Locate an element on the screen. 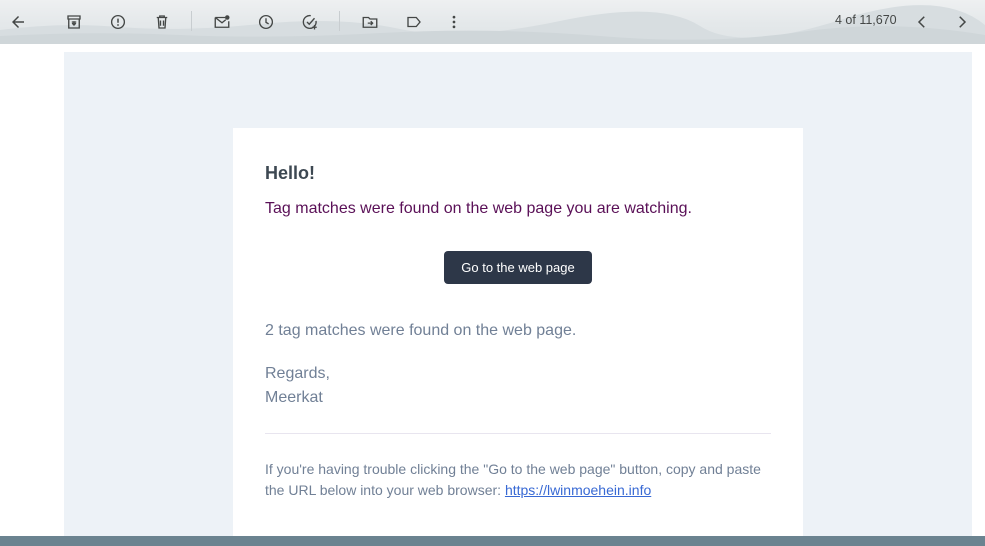 The width and height of the screenshot is (985, 546). bottom-edge is located at coordinates (492, 541).